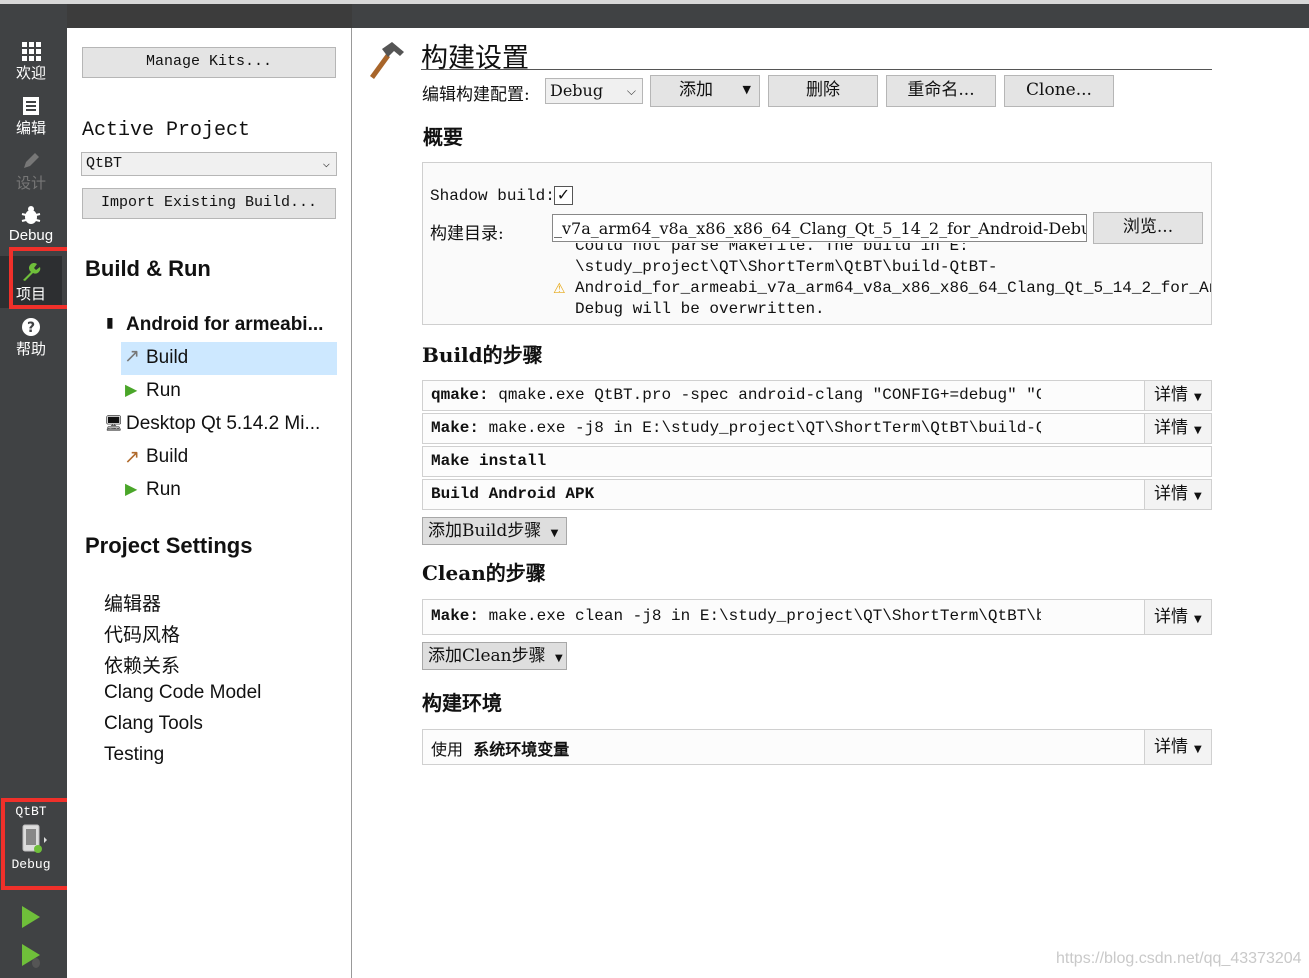 This screenshot has height=978, width=1309. Describe the element at coordinates (462, 703) in the screenshot. I see `env-title: 构建环境` at that location.